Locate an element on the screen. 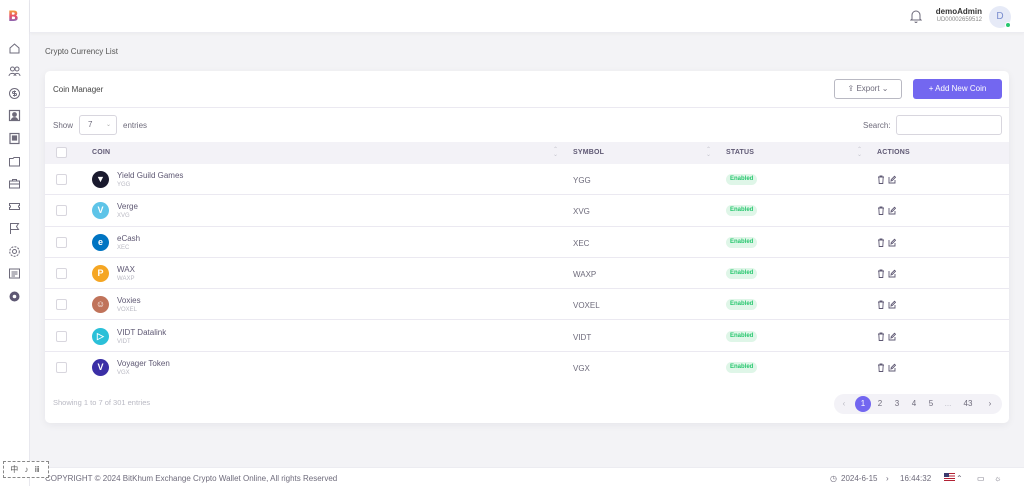  coin-symbol: WAXP is located at coordinates (585, 274).